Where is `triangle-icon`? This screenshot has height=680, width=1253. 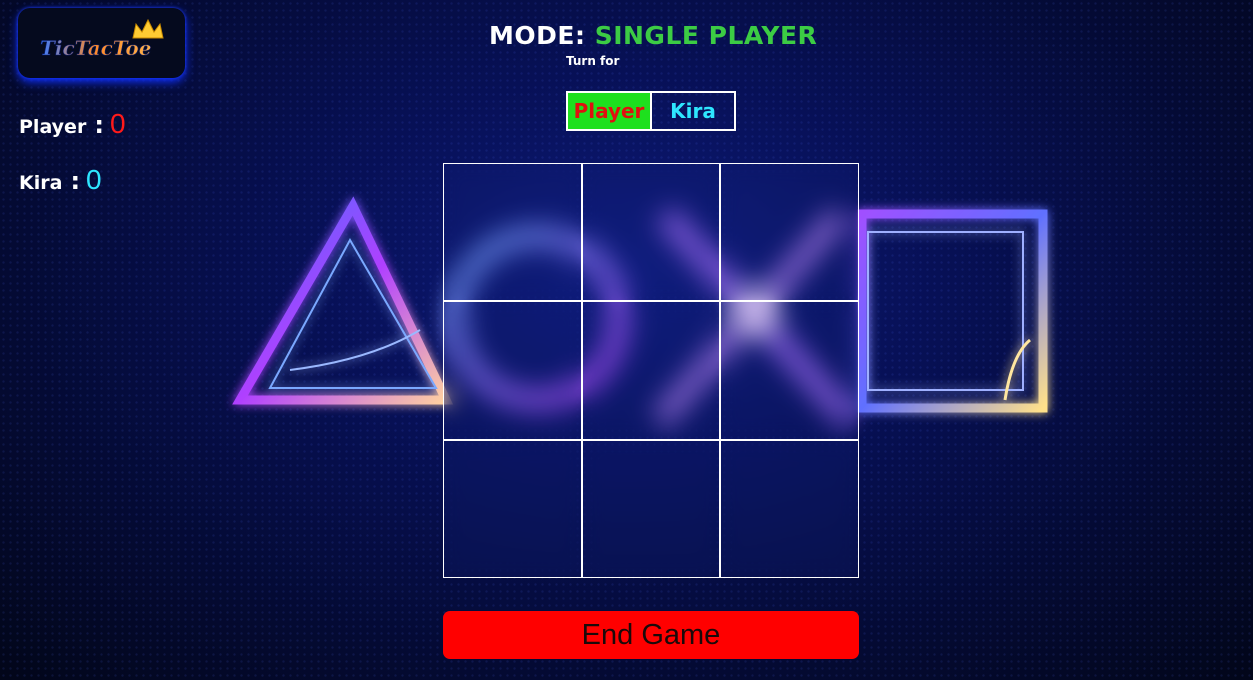
triangle-icon is located at coordinates (343, 300).